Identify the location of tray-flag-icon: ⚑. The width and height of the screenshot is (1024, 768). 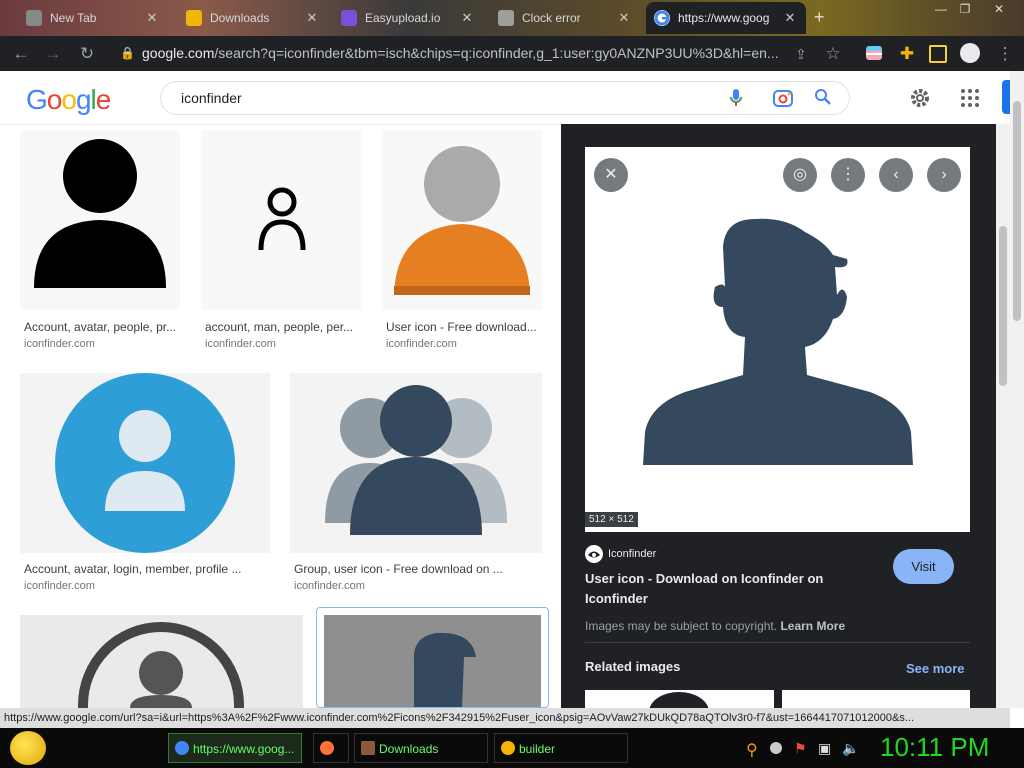
(800, 748).